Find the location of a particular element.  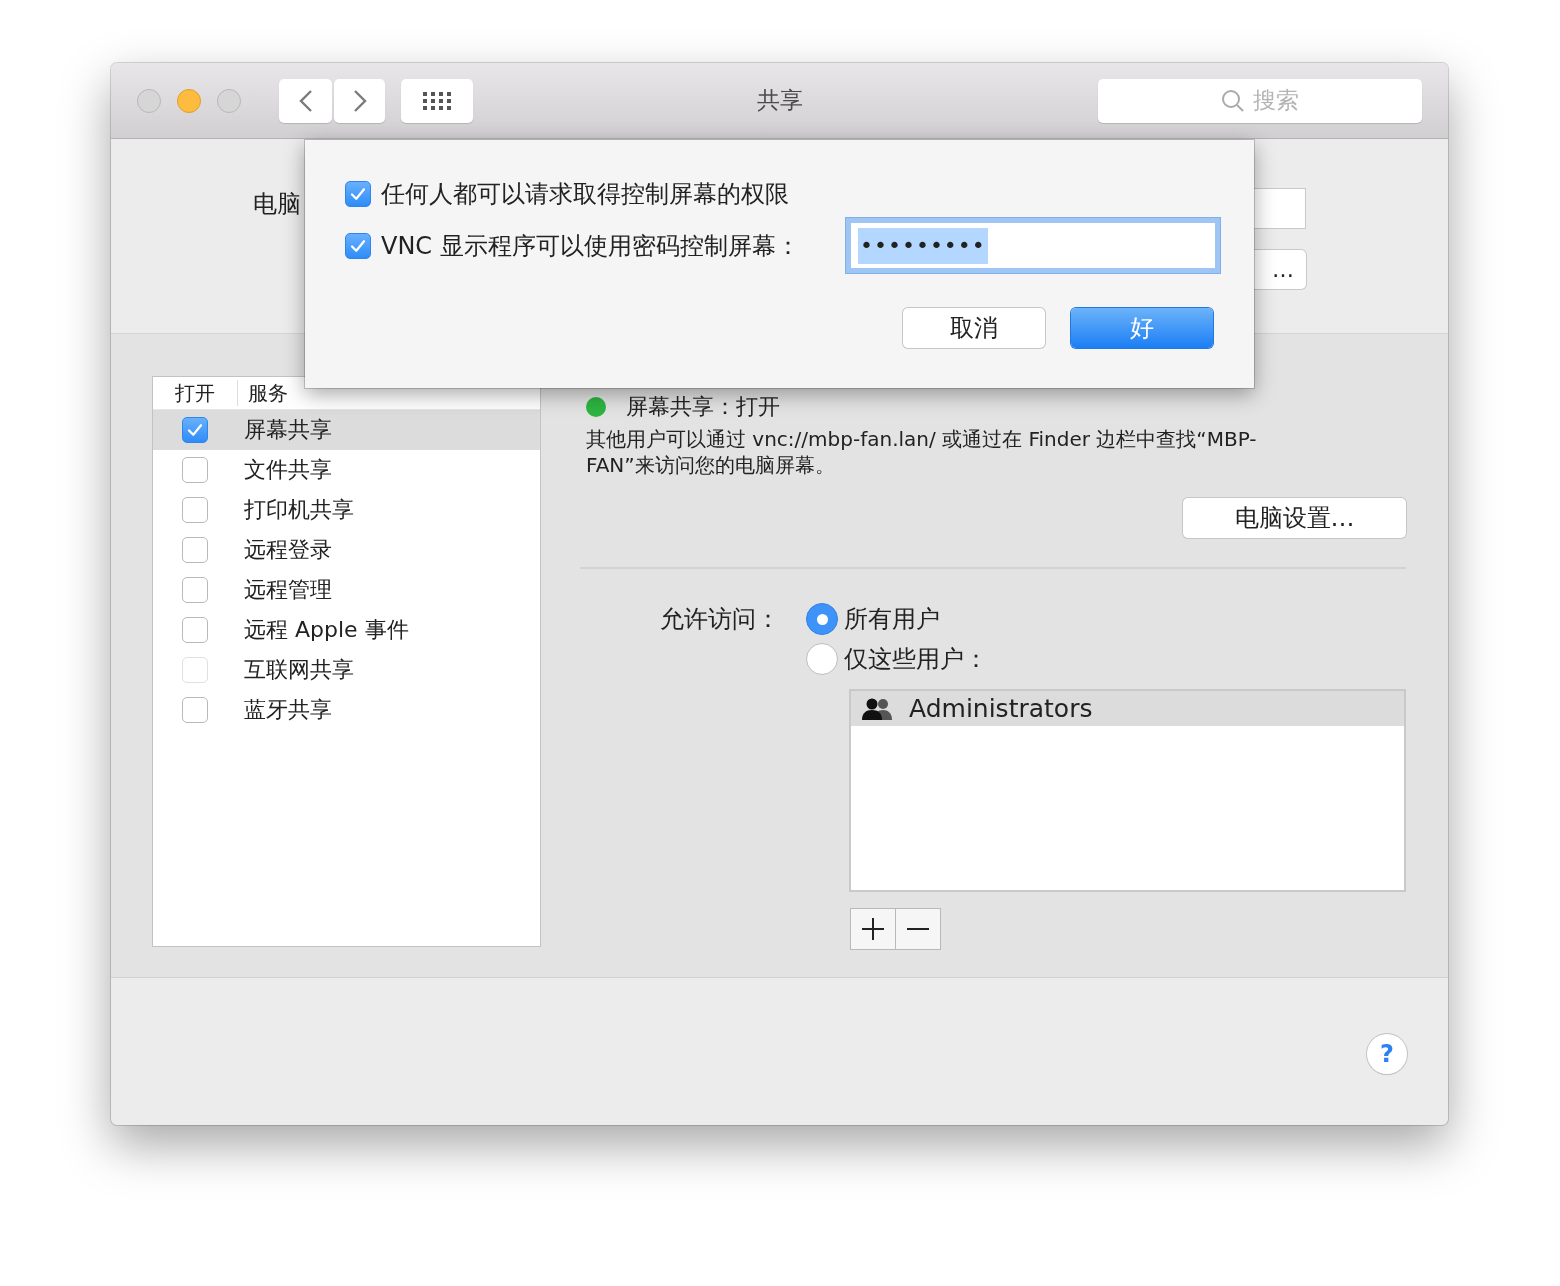

service-name: 文件共享 is located at coordinates (288, 470).